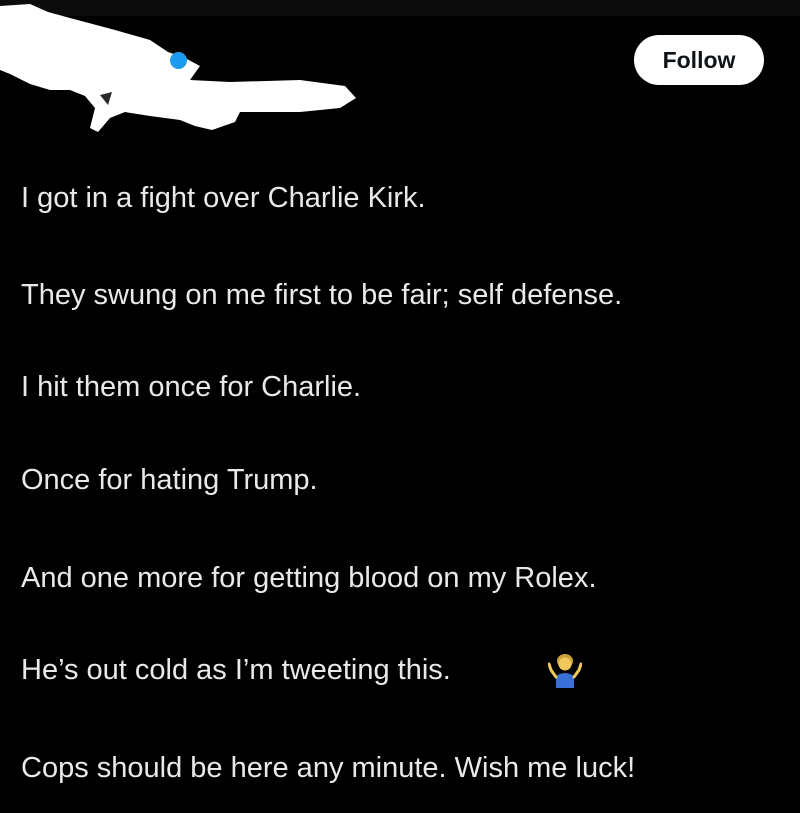 Image resolution: width=800 pixels, height=813 pixels. I want to click on follow-button: Follow, so click(699, 60).